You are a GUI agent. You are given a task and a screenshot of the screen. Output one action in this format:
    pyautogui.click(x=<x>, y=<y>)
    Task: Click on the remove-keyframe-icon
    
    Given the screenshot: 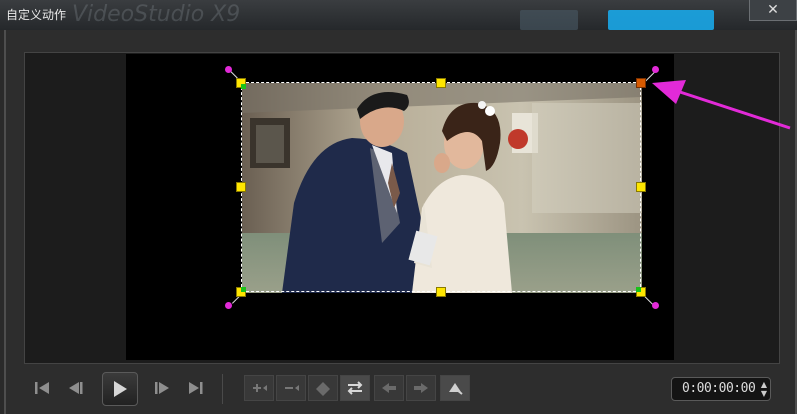 What is the action you would take?
    pyautogui.click(x=292, y=388)
    